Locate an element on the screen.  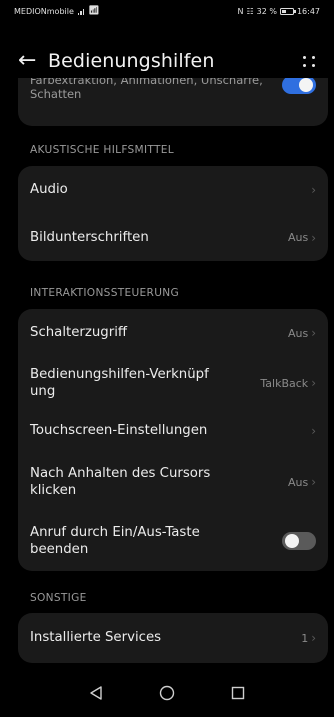
audio-row: Audio › is located at coordinates (173, 190).